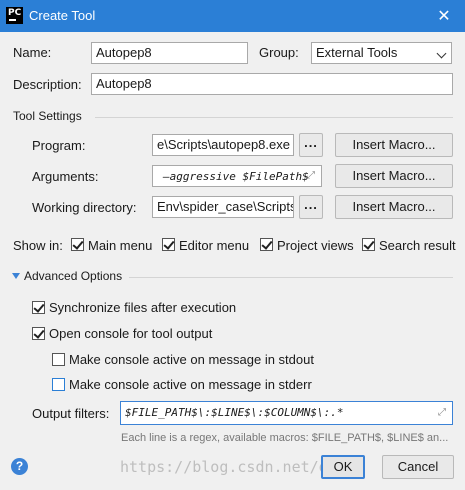  What do you see at coordinates (315, 245) in the screenshot?
I see `project-views-label: Project views` at bounding box center [315, 245].